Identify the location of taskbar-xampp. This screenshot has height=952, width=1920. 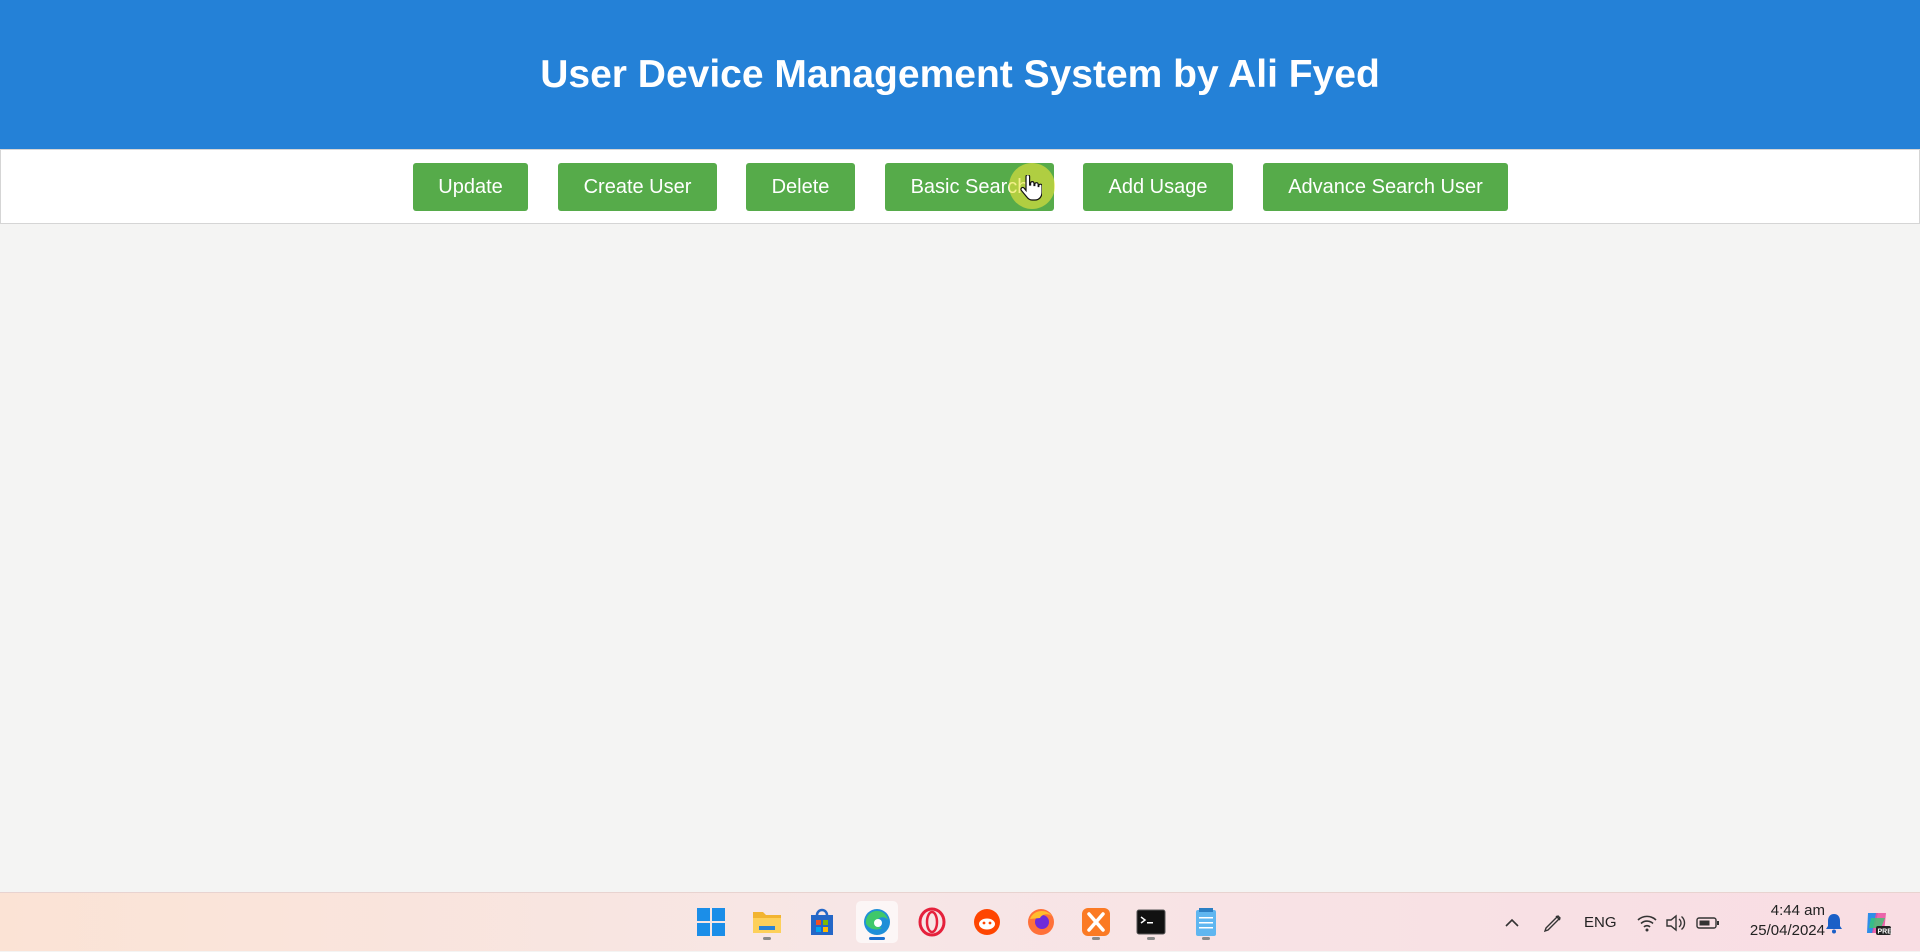
(1096, 922).